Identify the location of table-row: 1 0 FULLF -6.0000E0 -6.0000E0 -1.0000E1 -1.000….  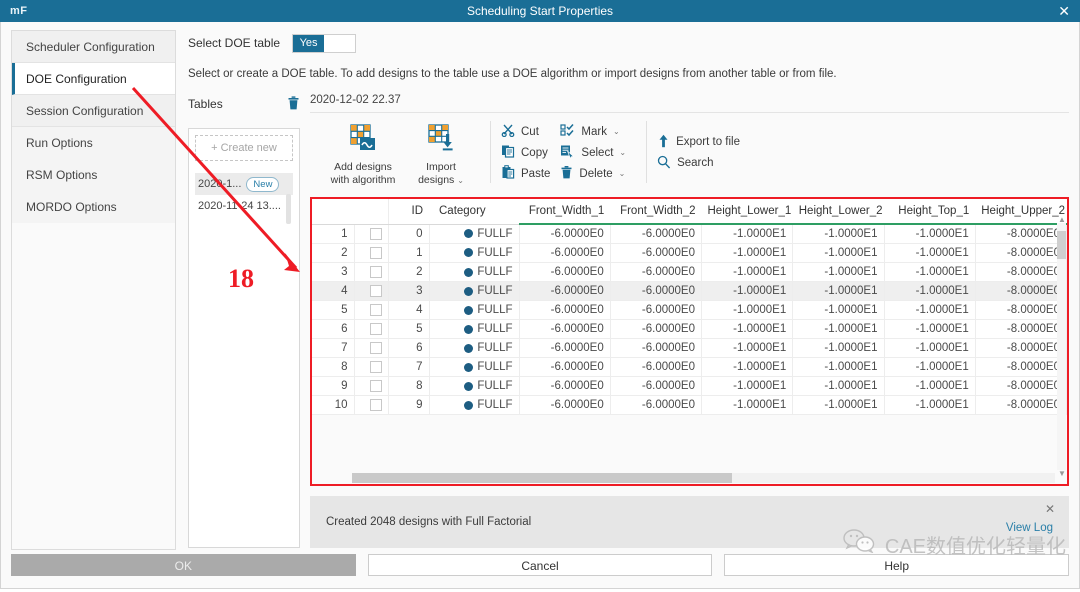
(690, 234).